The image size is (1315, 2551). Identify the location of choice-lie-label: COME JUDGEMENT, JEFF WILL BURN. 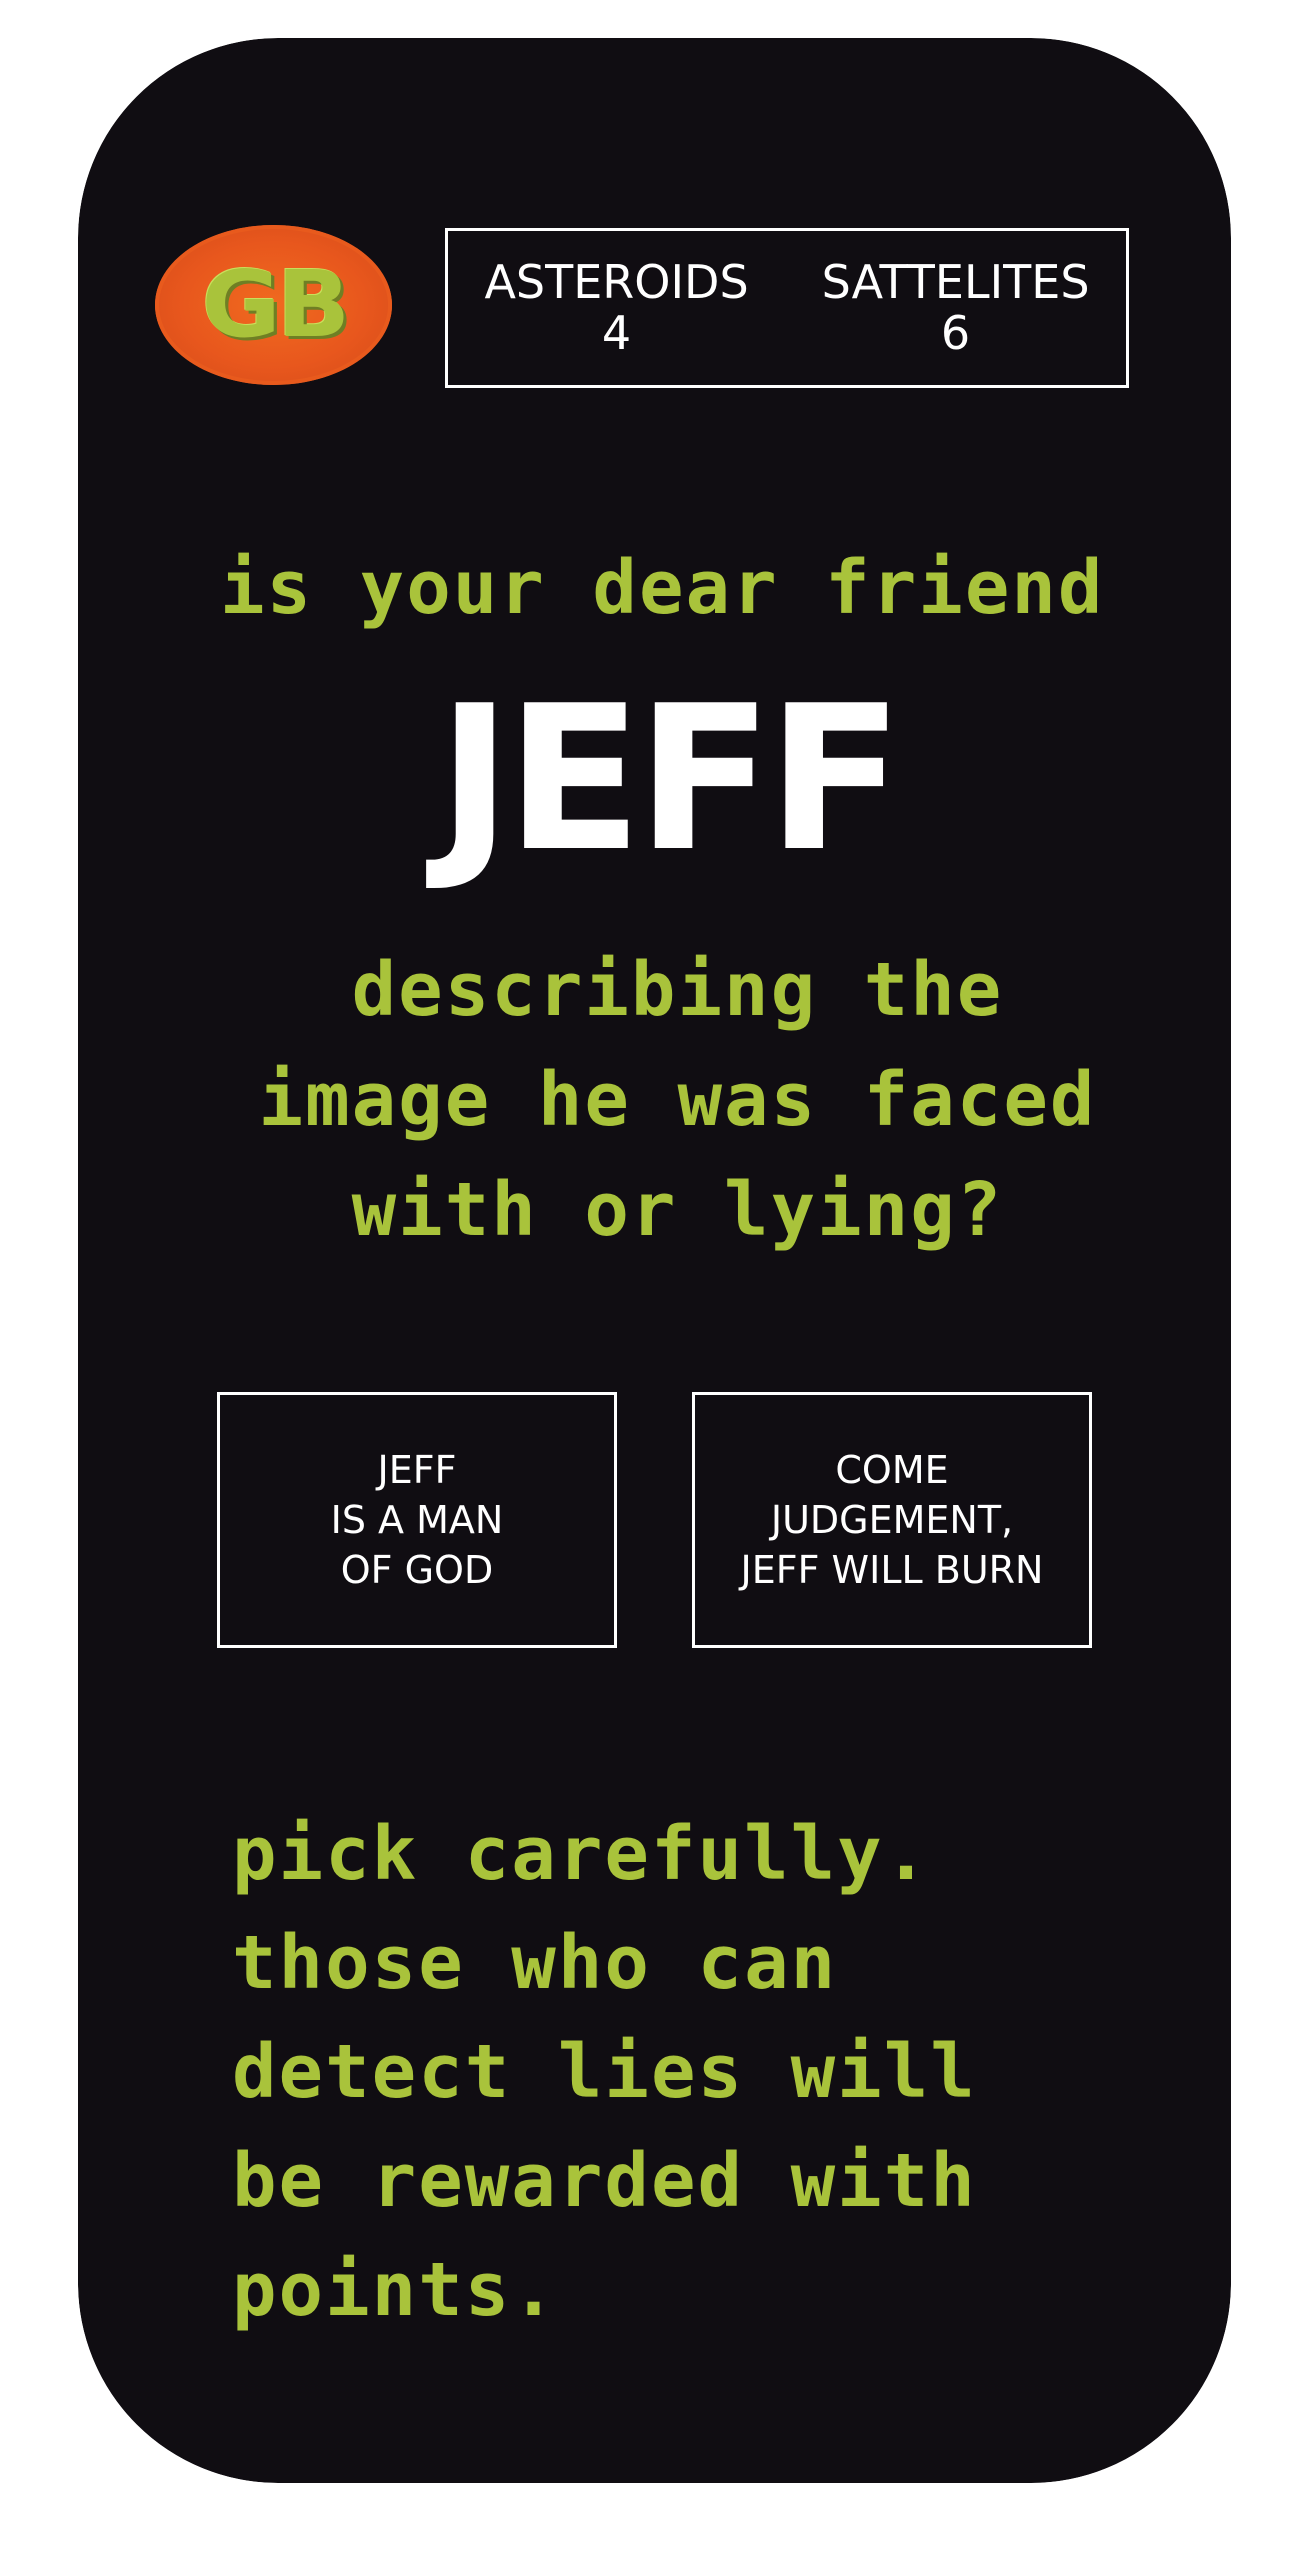
(892, 1520).